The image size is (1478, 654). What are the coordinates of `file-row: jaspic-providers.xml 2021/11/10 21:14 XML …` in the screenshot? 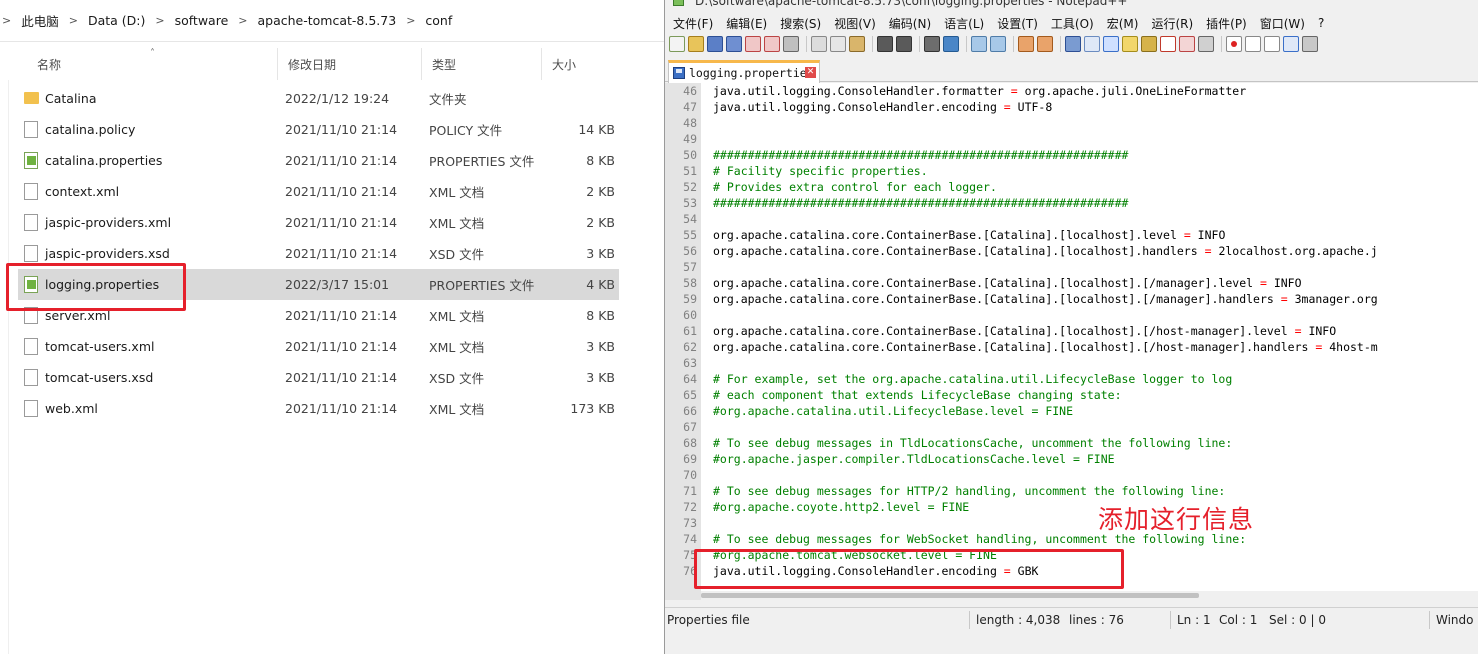 It's located at (318, 222).